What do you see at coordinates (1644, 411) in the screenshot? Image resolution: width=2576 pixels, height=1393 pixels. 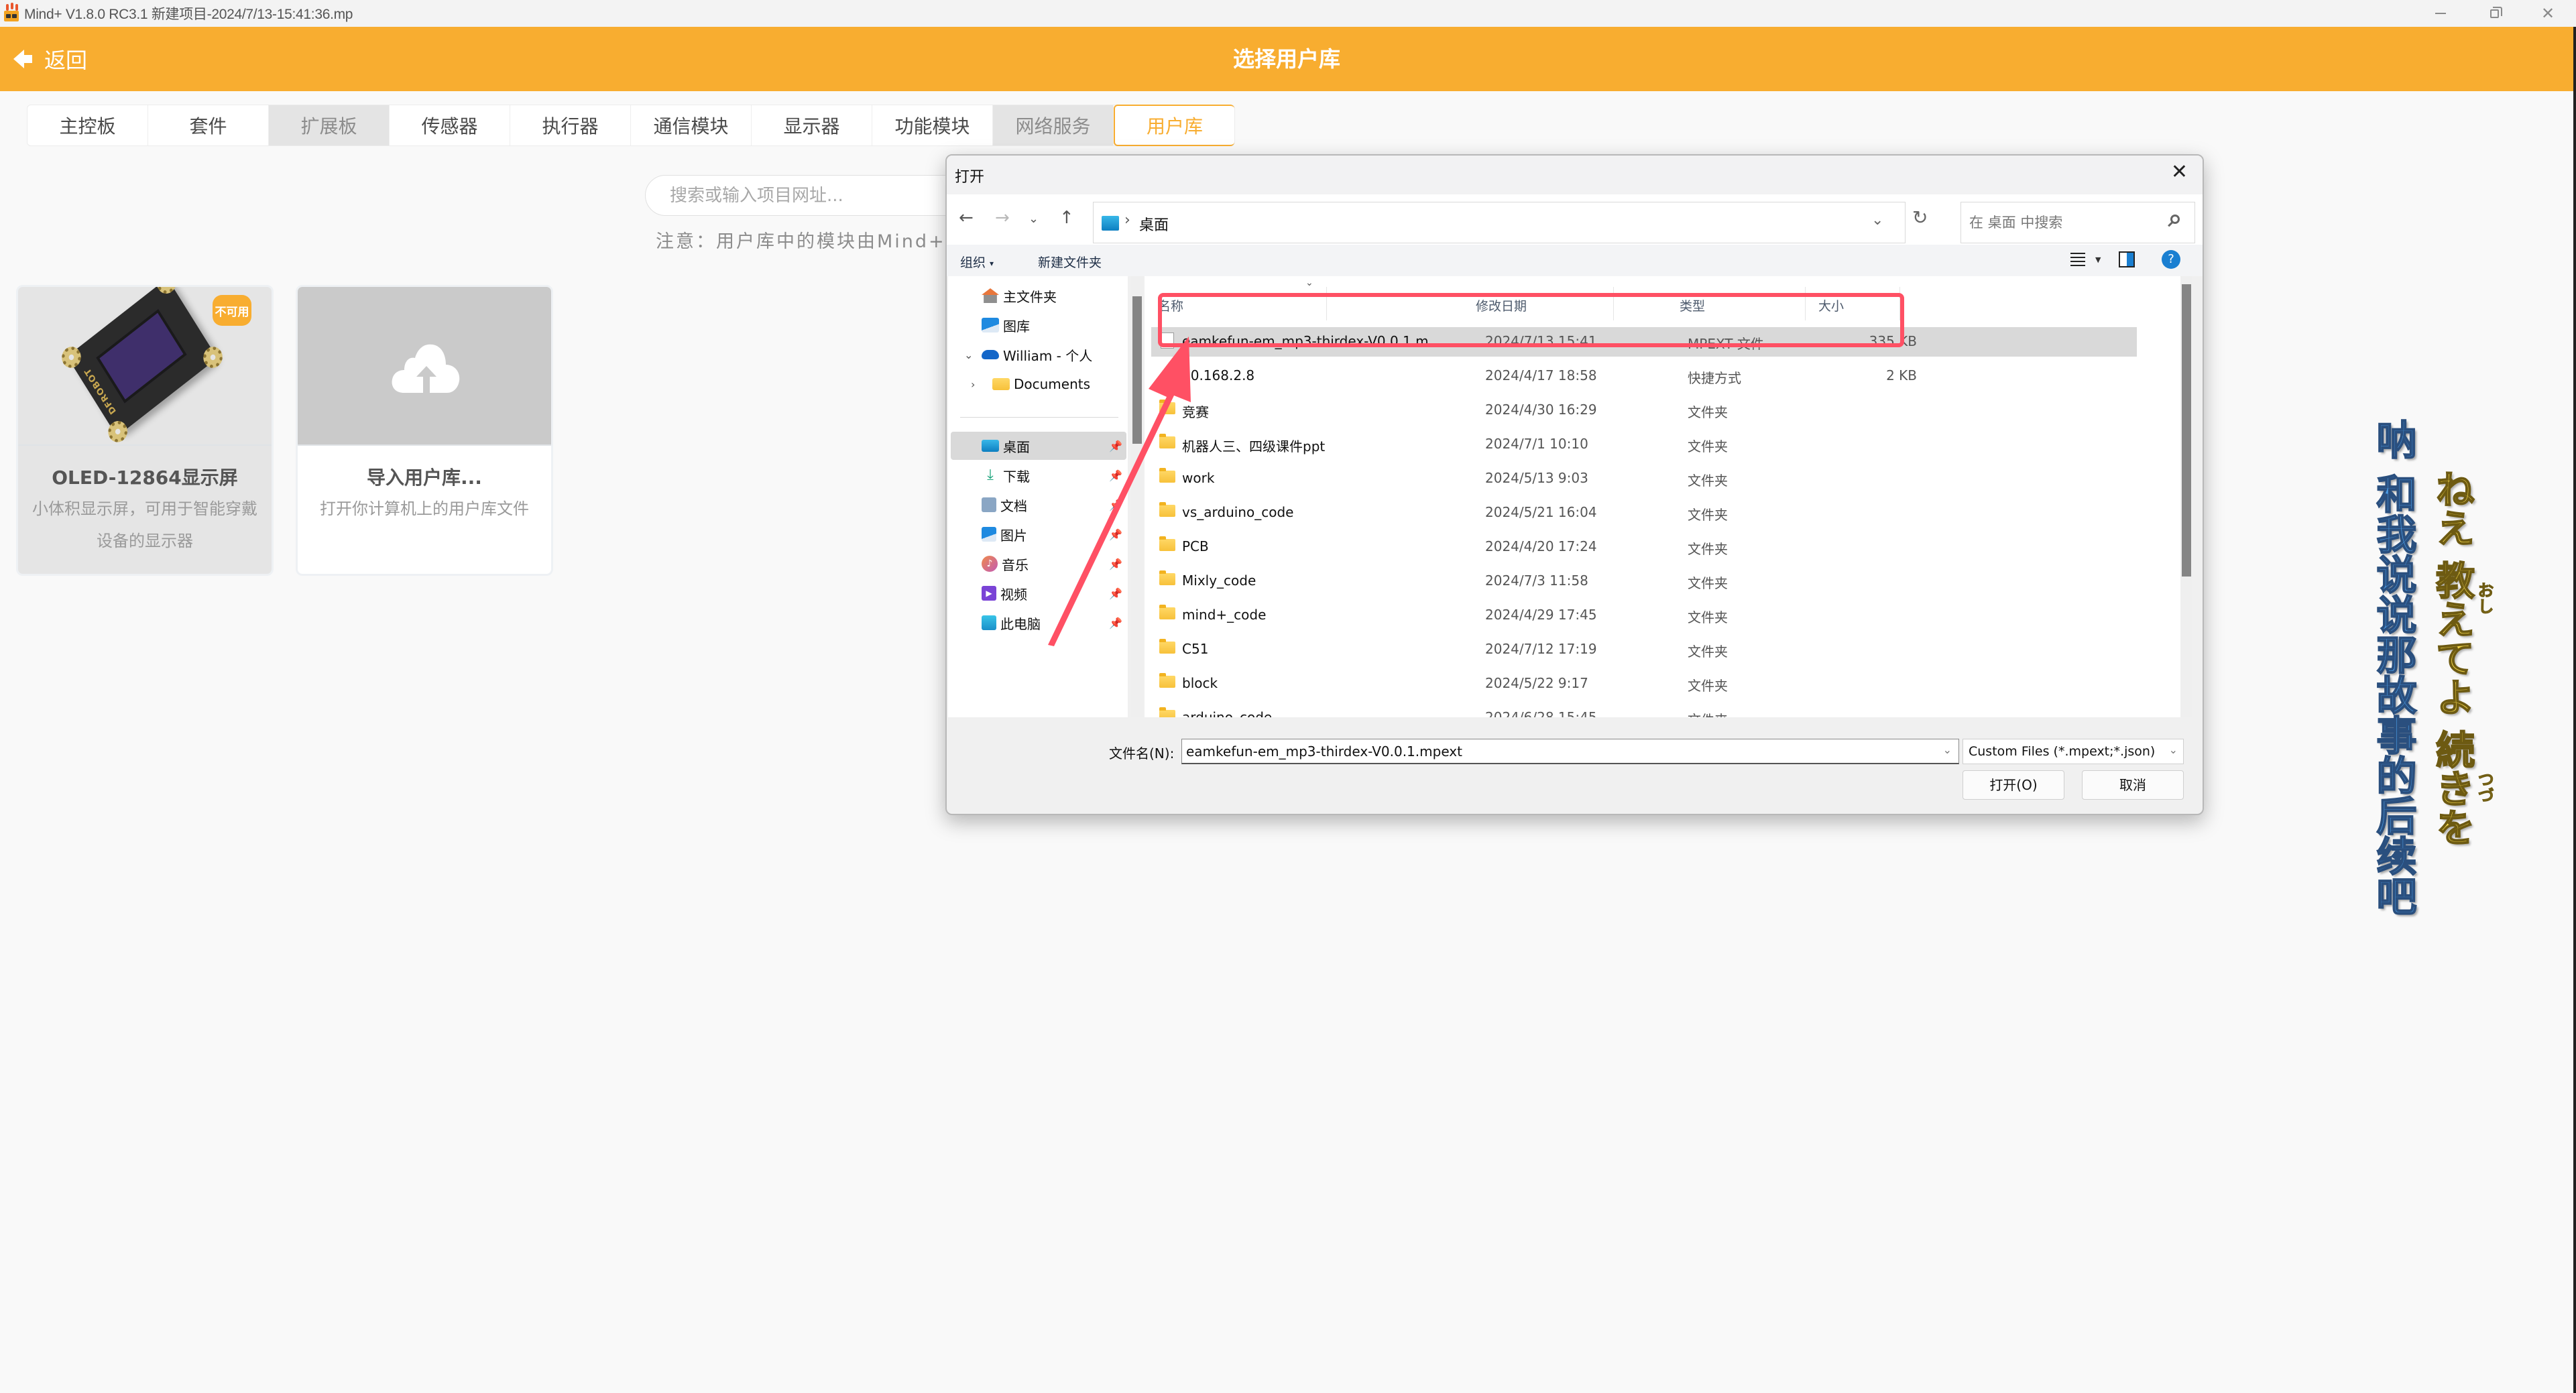 I see `file-row: 竞赛 2024/4/30 16:29 文件夹` at bounding box center [1644, 411].